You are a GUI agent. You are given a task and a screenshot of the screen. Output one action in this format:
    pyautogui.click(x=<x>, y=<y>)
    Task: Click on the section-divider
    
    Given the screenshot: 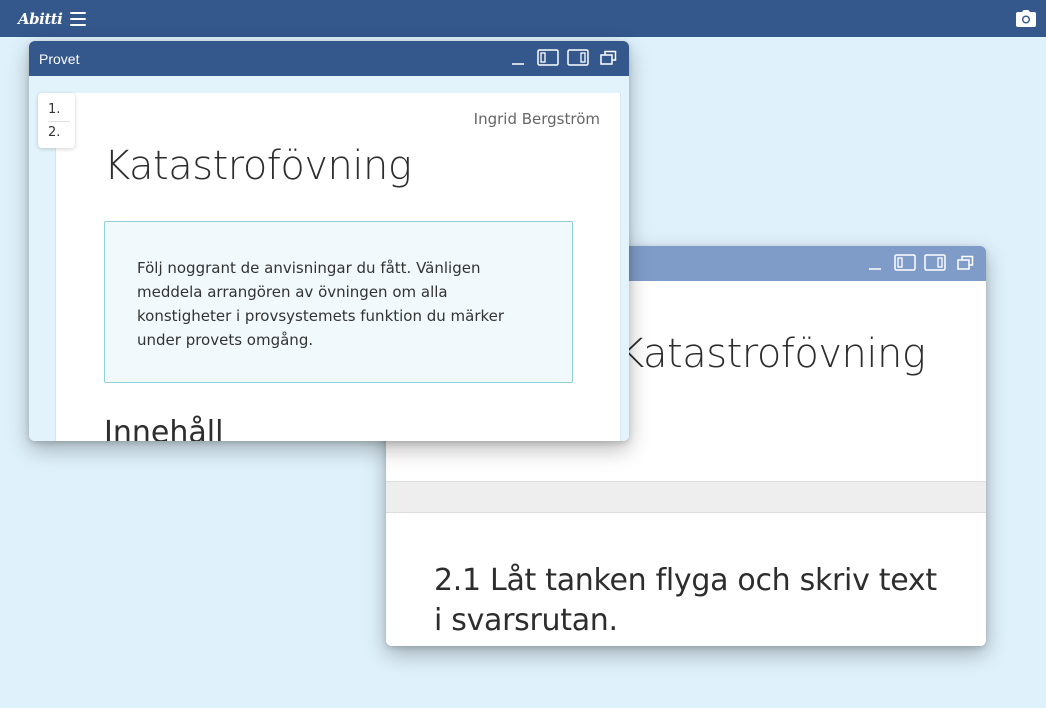 What is the action you would take?
    pyautogui.click(x=686, y=497)
    